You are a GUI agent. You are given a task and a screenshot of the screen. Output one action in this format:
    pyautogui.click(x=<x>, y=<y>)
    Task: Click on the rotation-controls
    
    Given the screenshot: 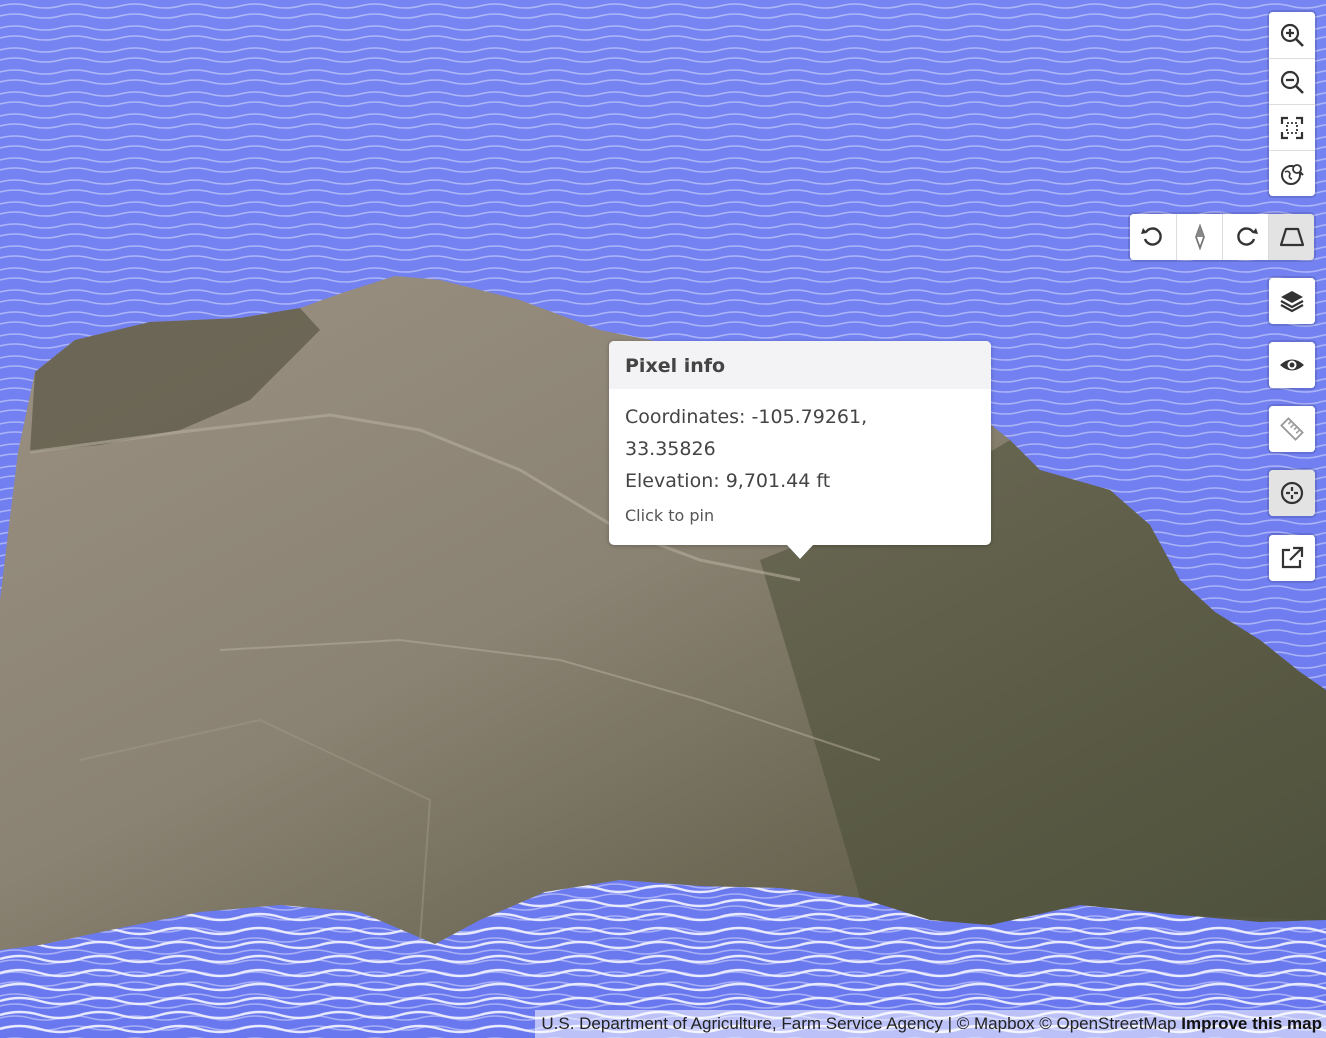 What is the action you would take?
    pyautogui.click(x=1222, y=237)
    